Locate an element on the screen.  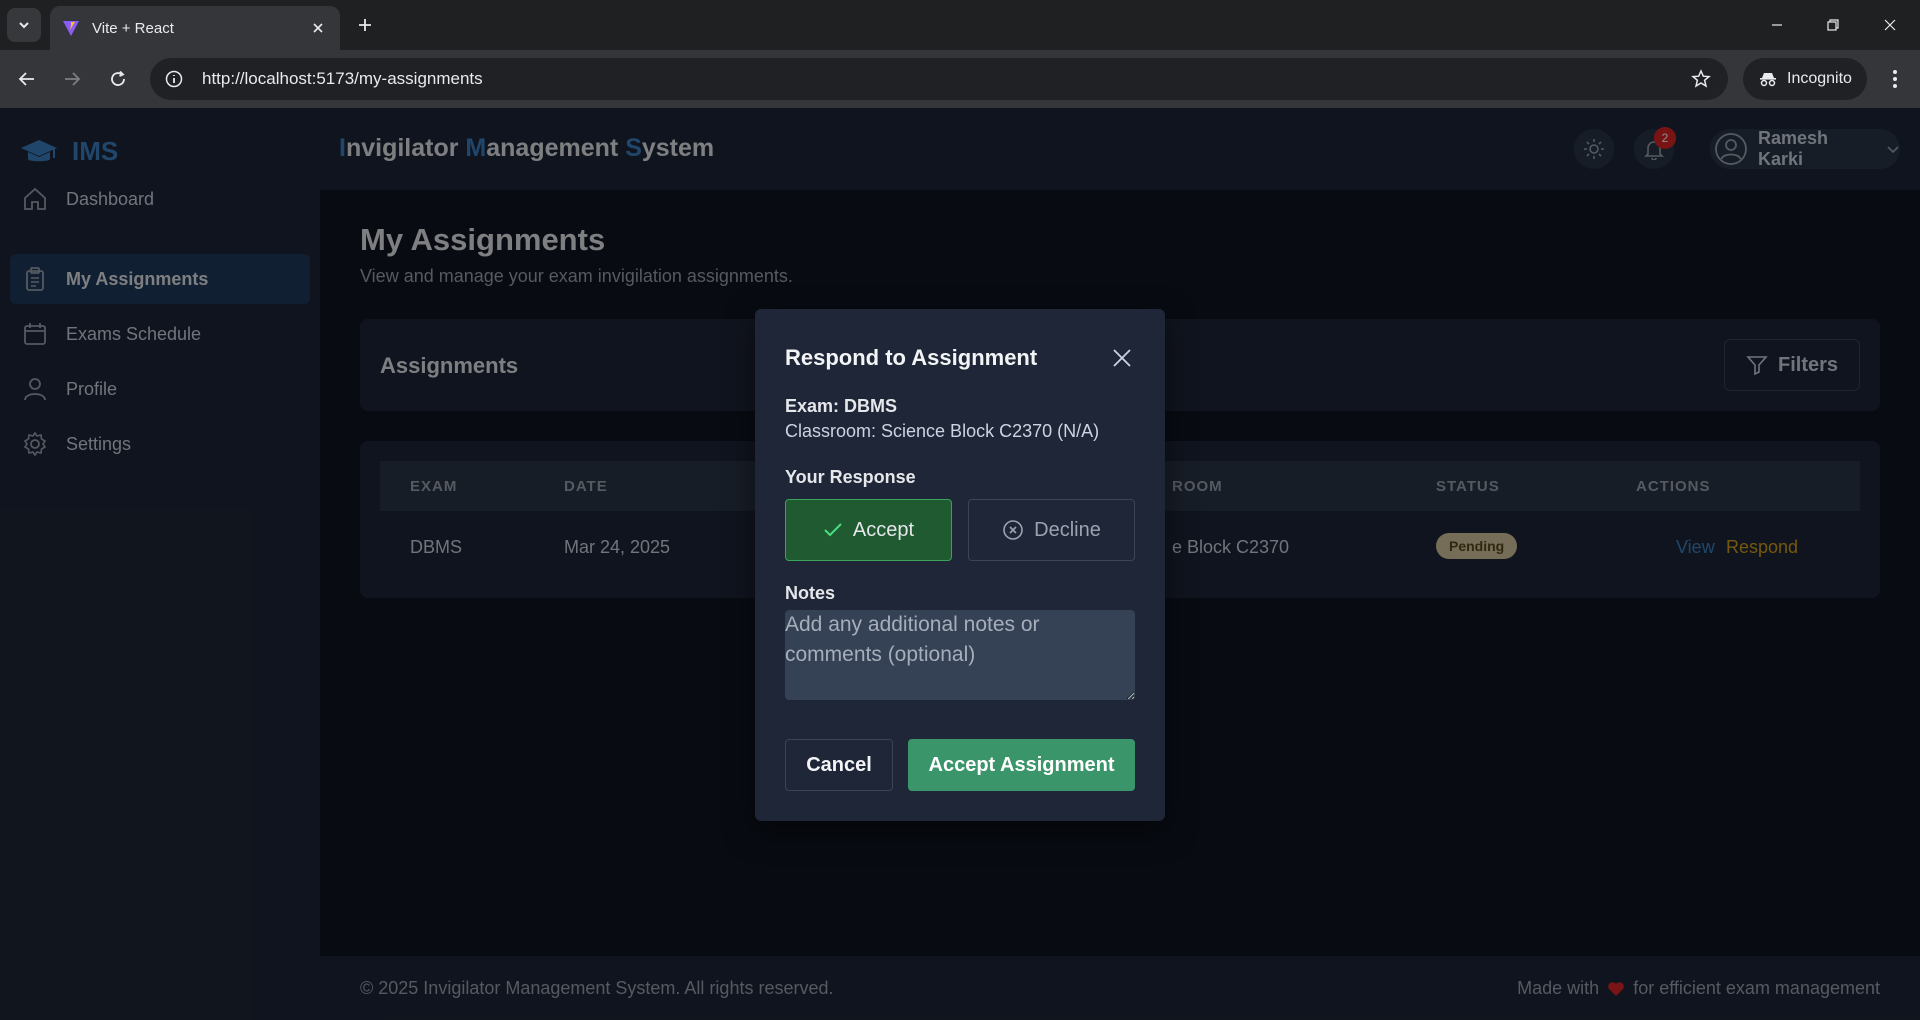
bookmark-button is located at coordinates (1701, 79).